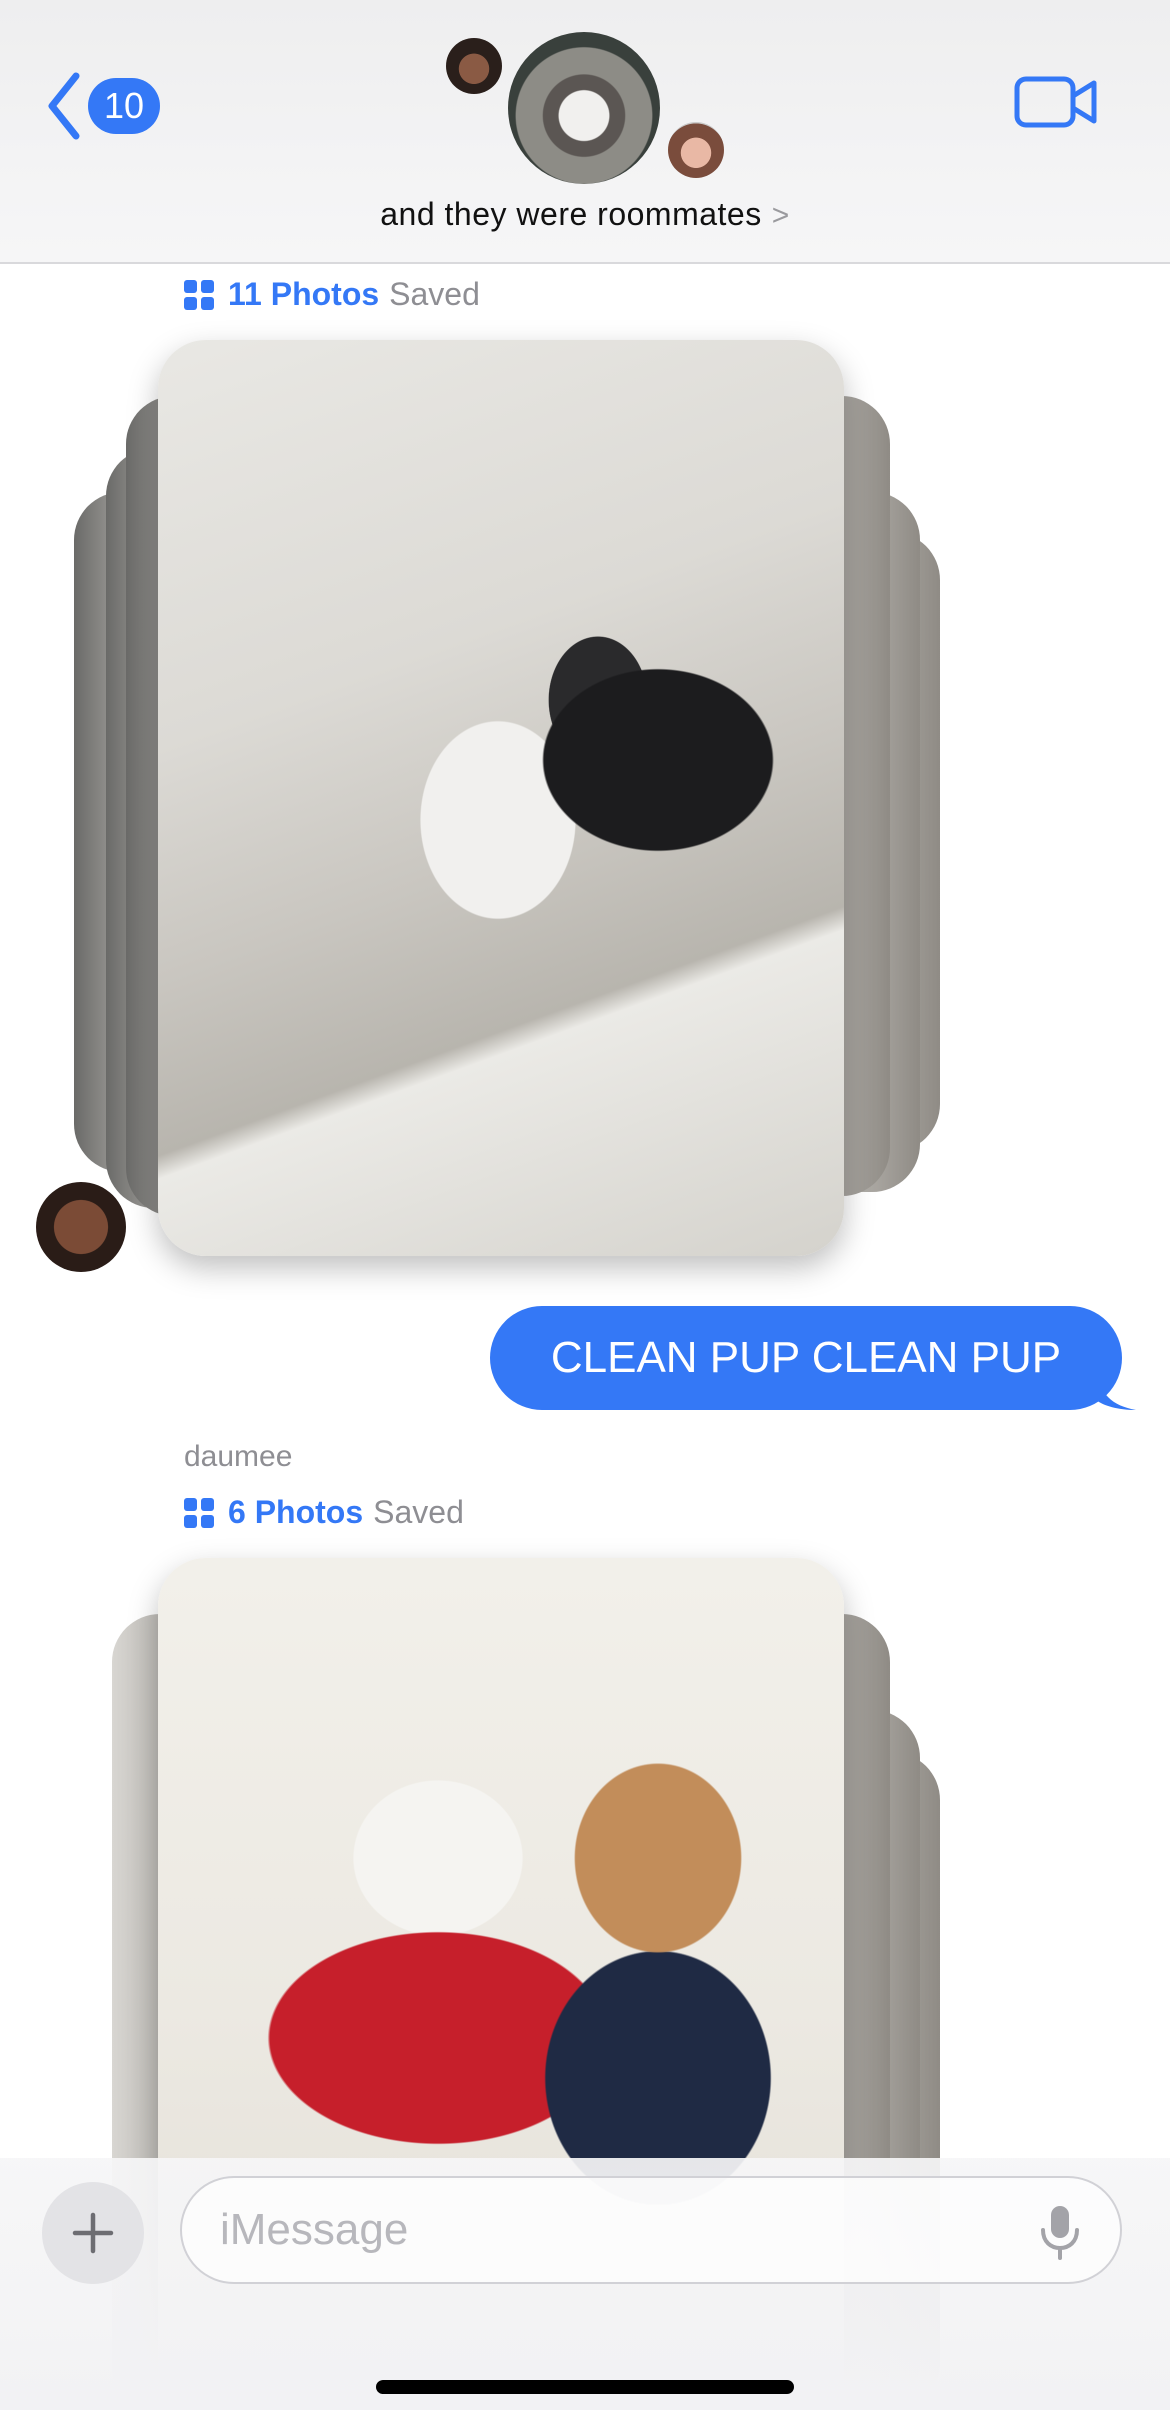  What do you see at coordinates (780, 215) in the screenshot?
I see `chevron-right-icon: >` at bounding box center [780, 215].